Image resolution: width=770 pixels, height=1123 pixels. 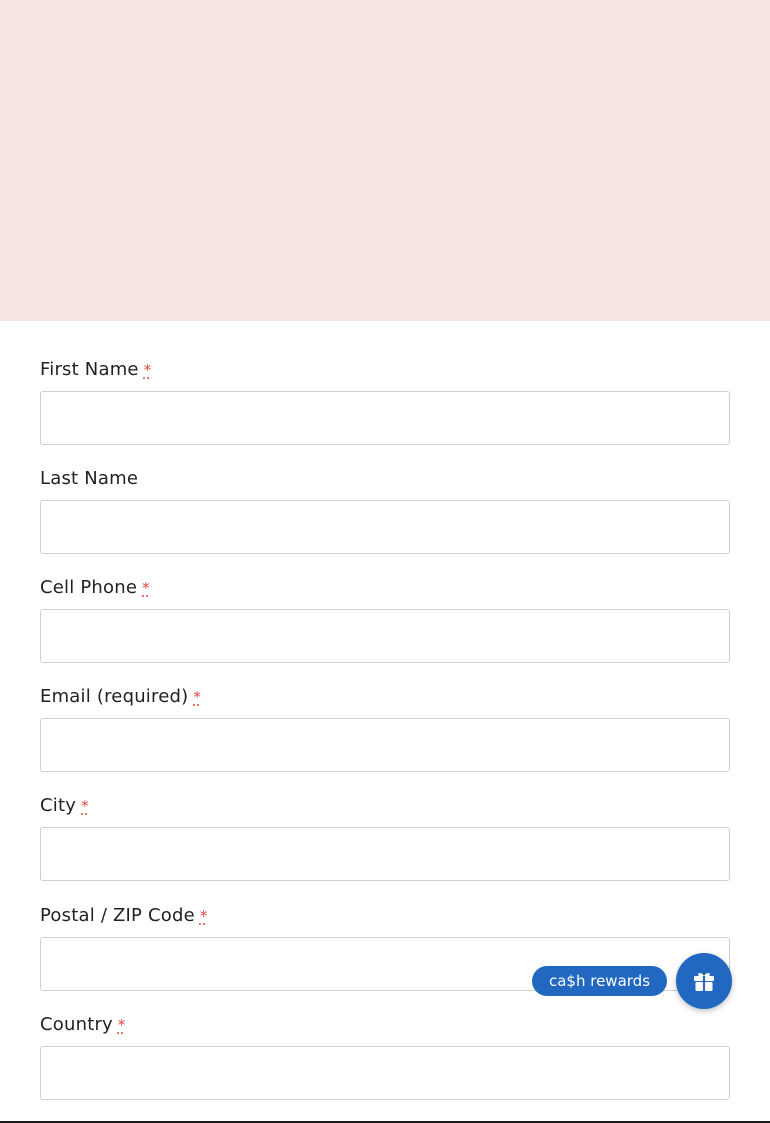 What do you see at coordinates (385, 1073) in the screenshot?
I see `country-input` at bounding box center [385, 1073].